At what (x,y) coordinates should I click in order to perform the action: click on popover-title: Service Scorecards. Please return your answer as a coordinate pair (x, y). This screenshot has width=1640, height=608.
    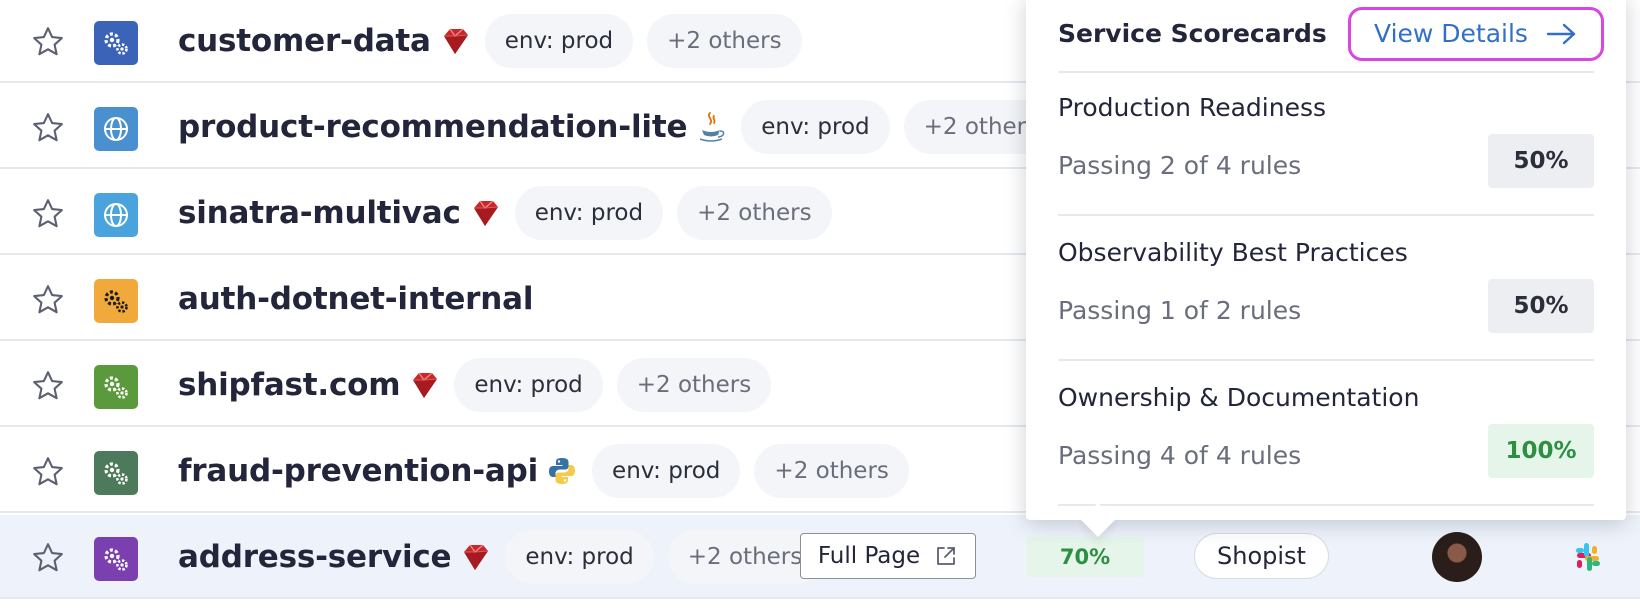
    Looking at the image, I should click on (1192, 33).